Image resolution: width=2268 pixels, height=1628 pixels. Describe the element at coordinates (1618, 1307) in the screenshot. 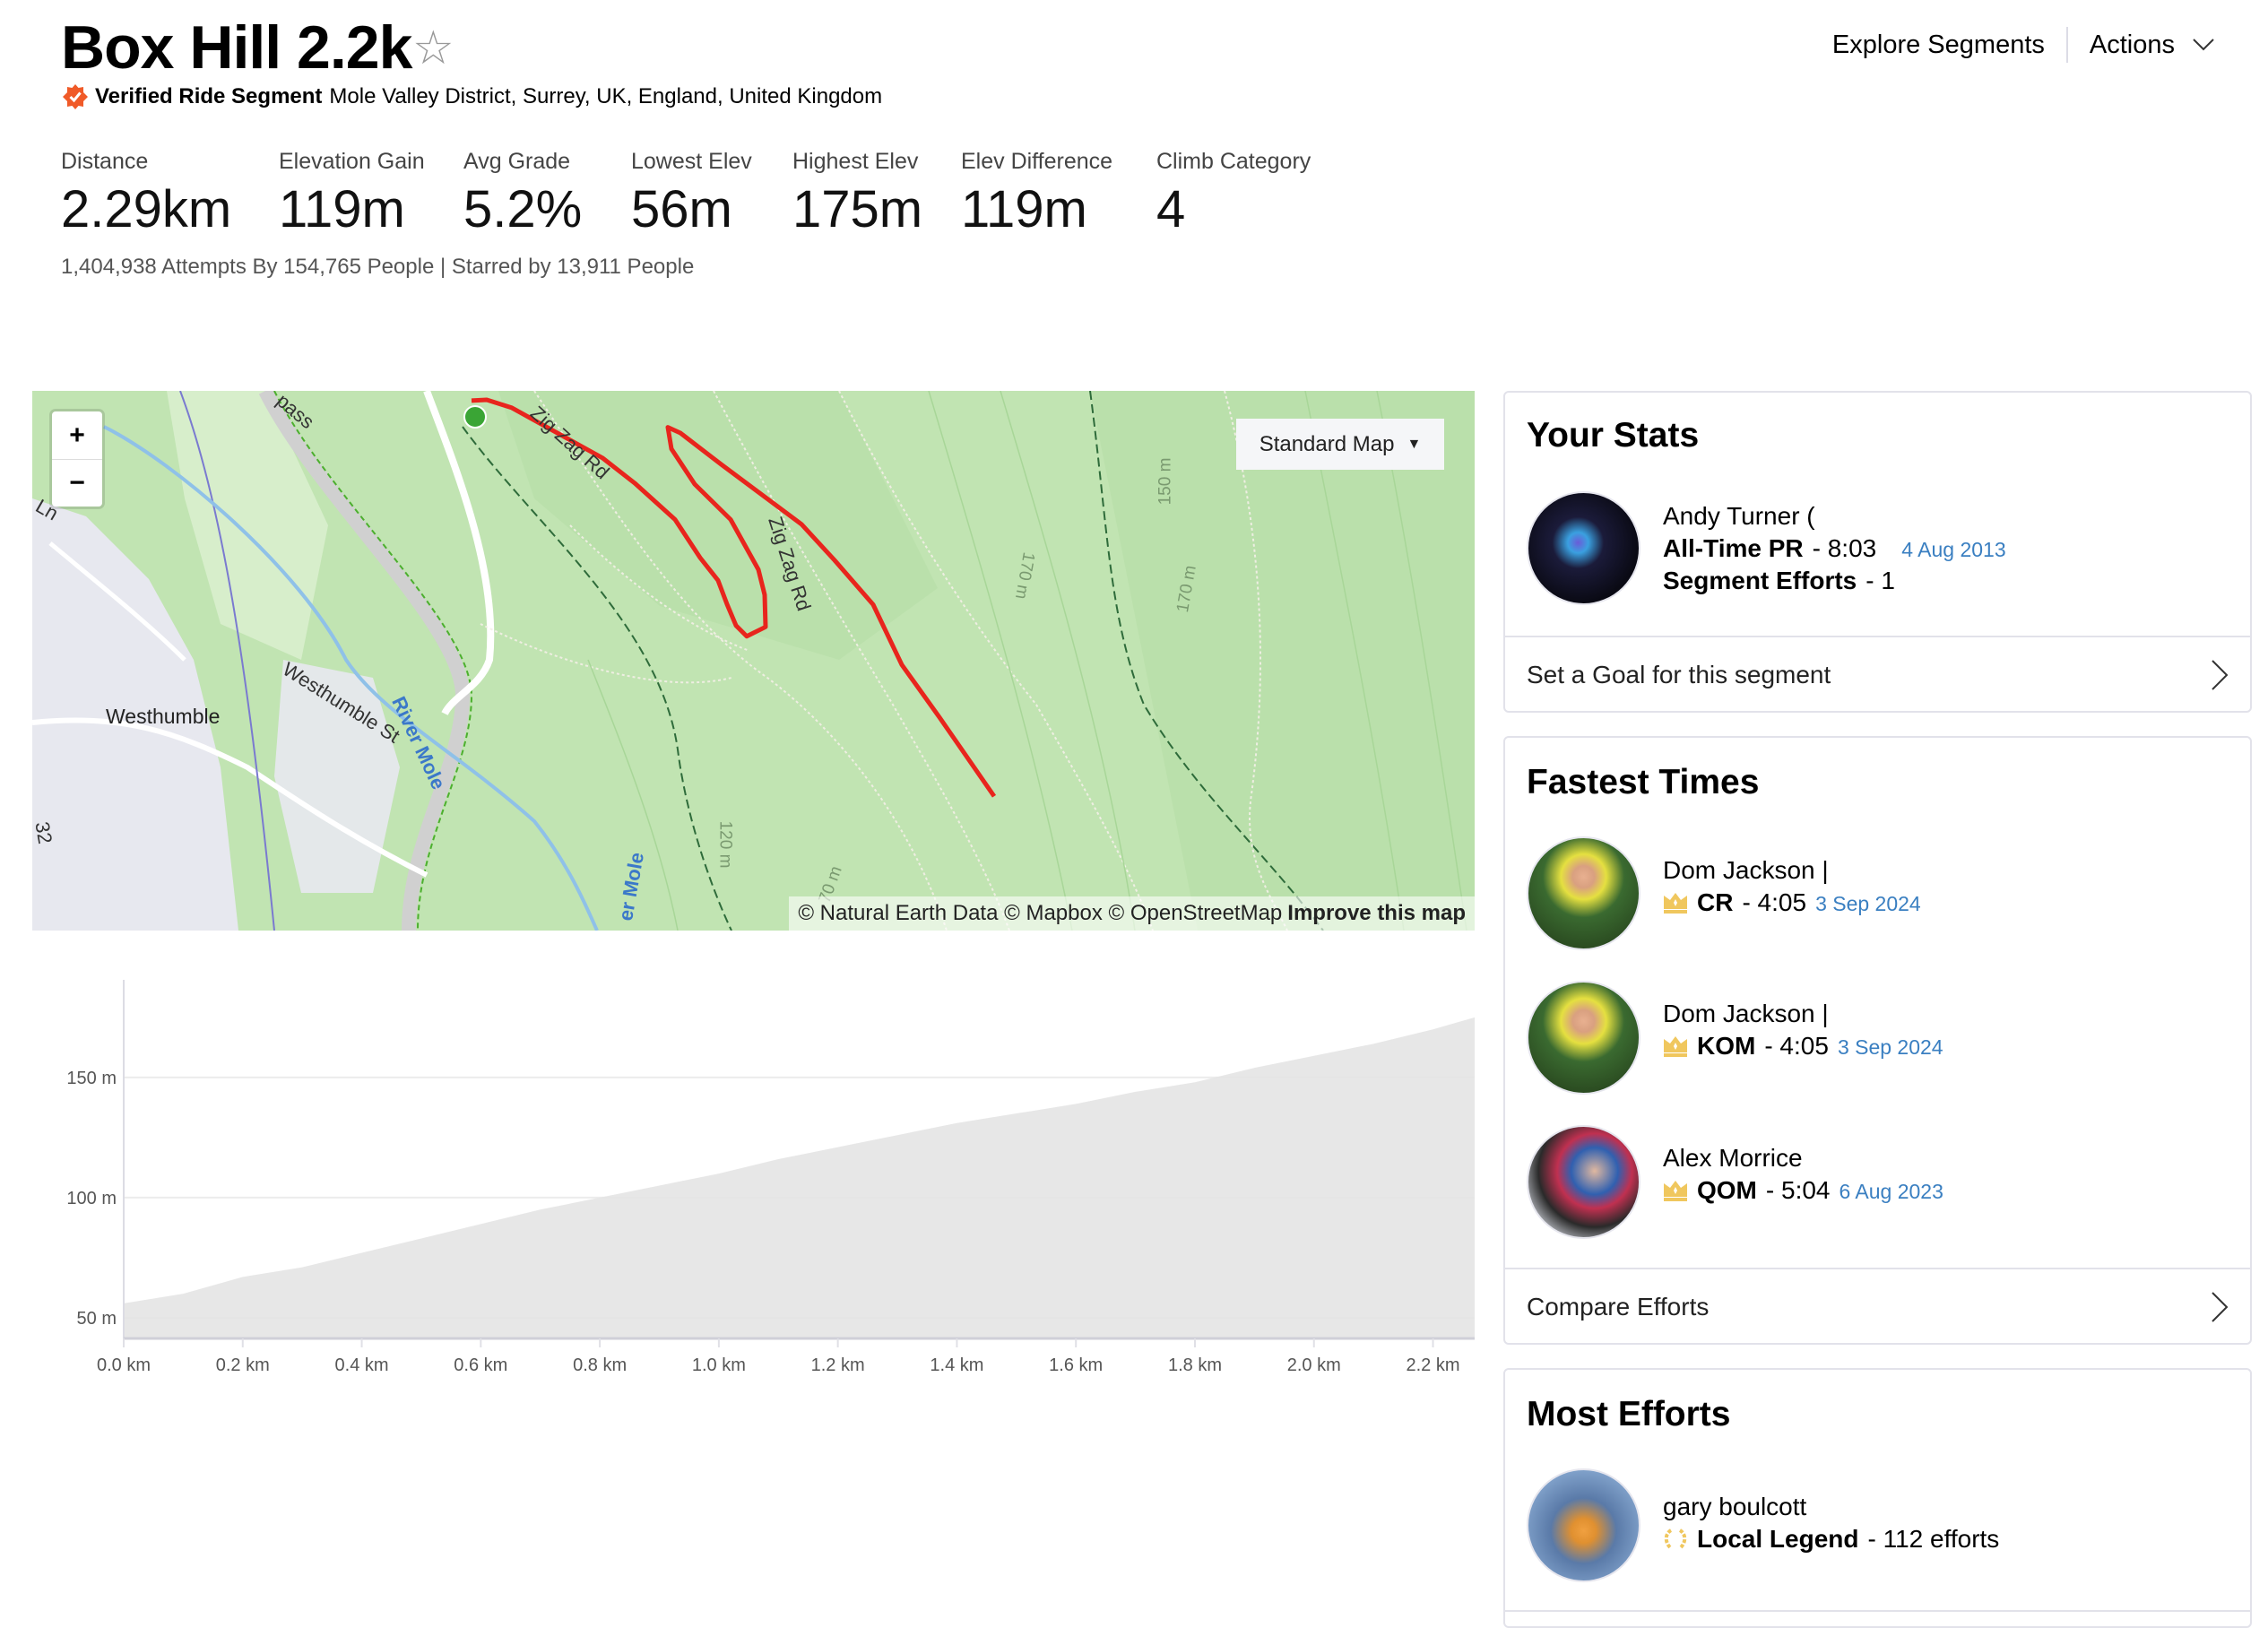

I see `compare-efforts-label: Compare Efforts` at that location.